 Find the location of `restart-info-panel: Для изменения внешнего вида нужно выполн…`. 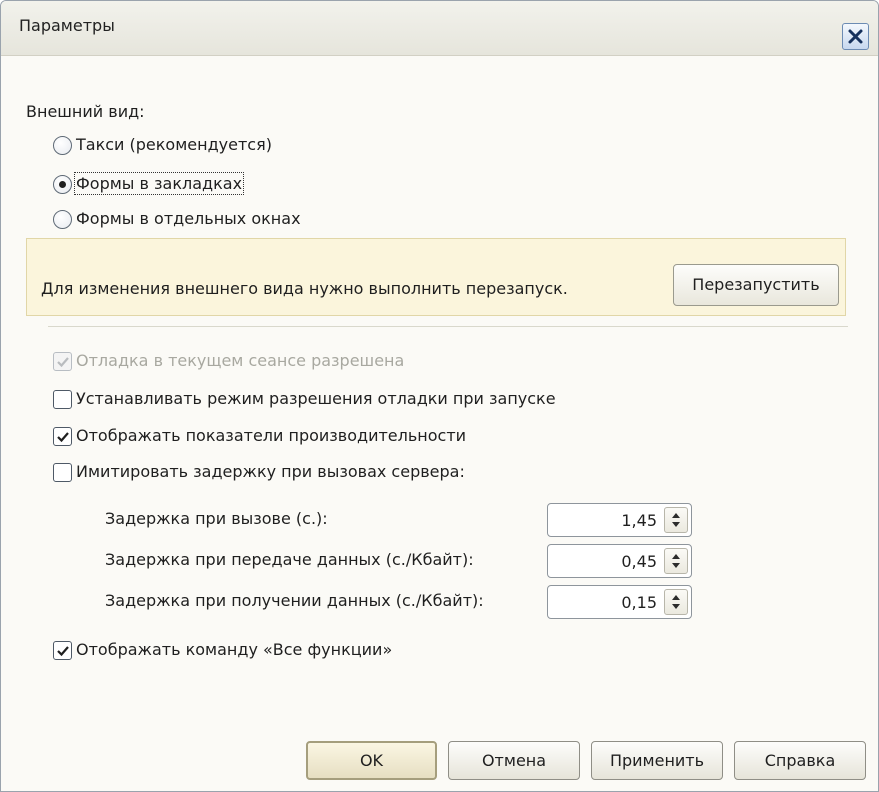

restart-info-panel: Для изменения внешнего вида нужно выполн… is located at coordinates (436, 277).